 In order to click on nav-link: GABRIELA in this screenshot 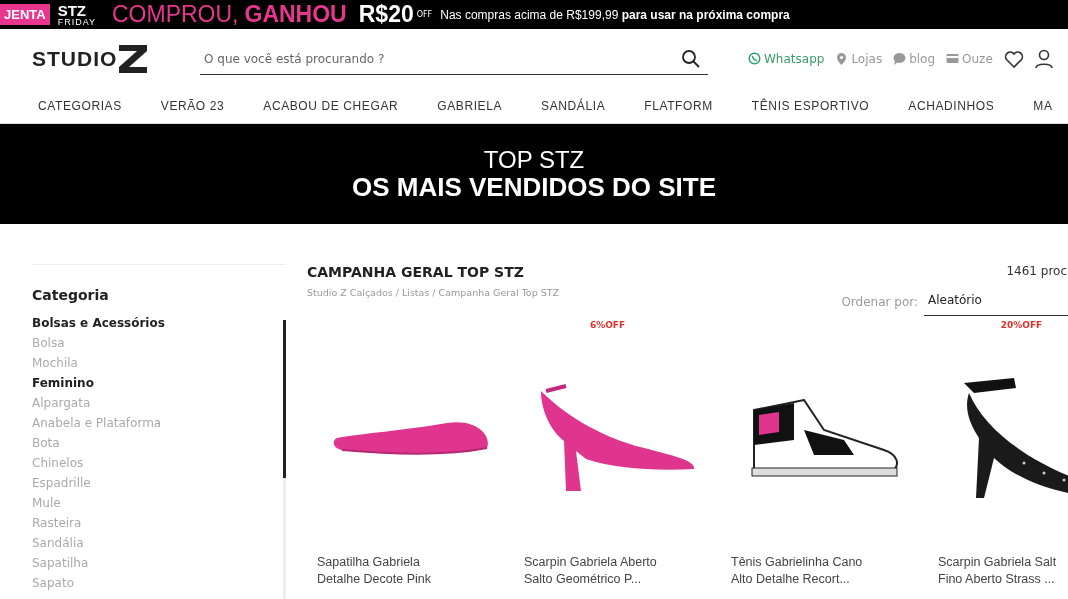, I will do `click(470, 106)`.